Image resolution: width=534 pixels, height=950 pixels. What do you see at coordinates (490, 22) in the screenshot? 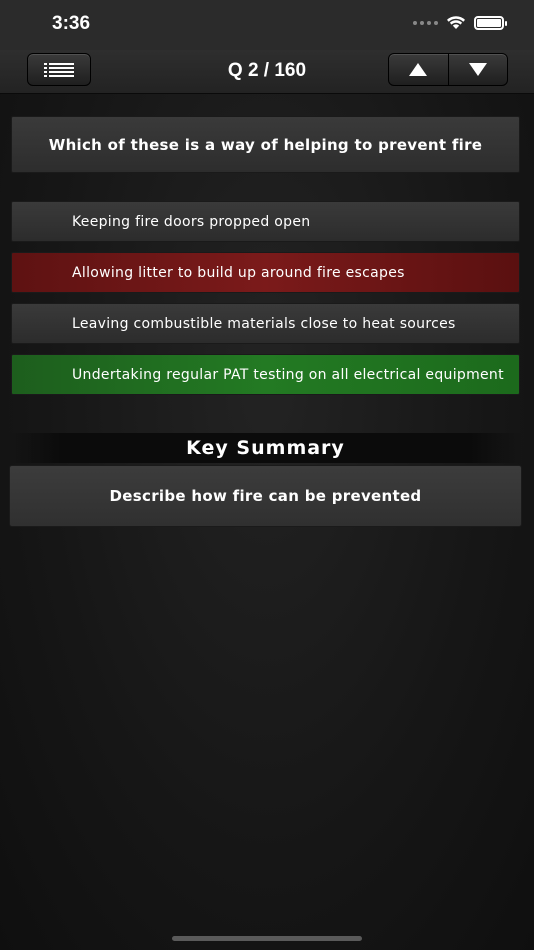
I see `battery-icon` at bounding box center [490, 22].